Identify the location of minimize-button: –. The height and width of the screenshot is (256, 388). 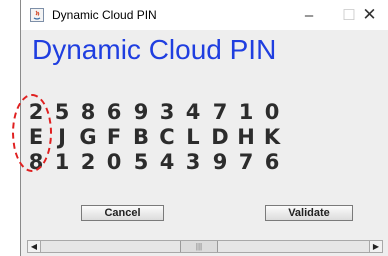
(309, 15).